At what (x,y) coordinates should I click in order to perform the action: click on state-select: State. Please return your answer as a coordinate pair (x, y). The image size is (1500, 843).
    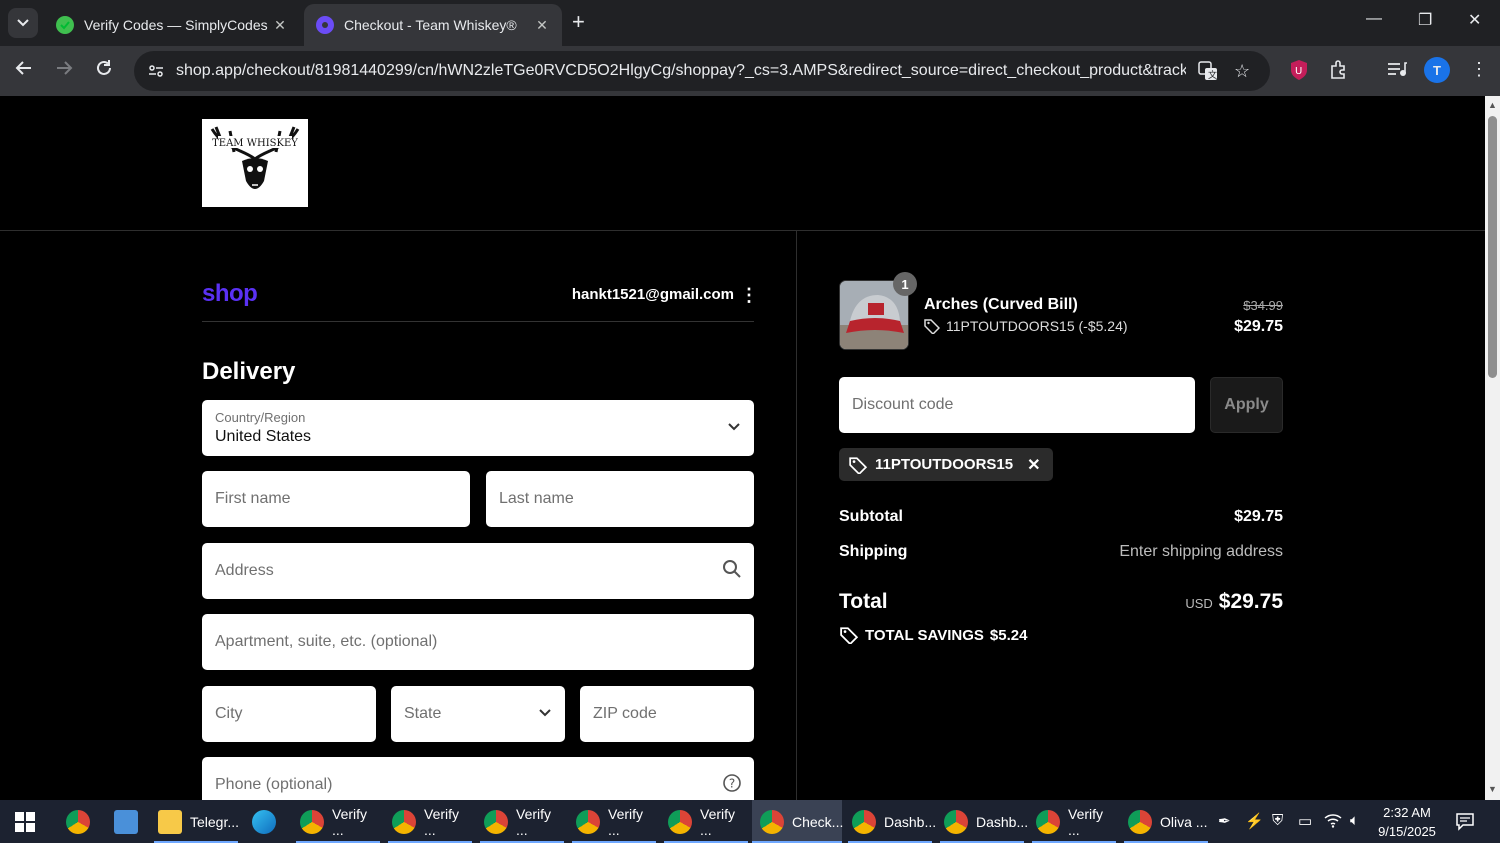
    Looking at the image, I should click on (478, 714).